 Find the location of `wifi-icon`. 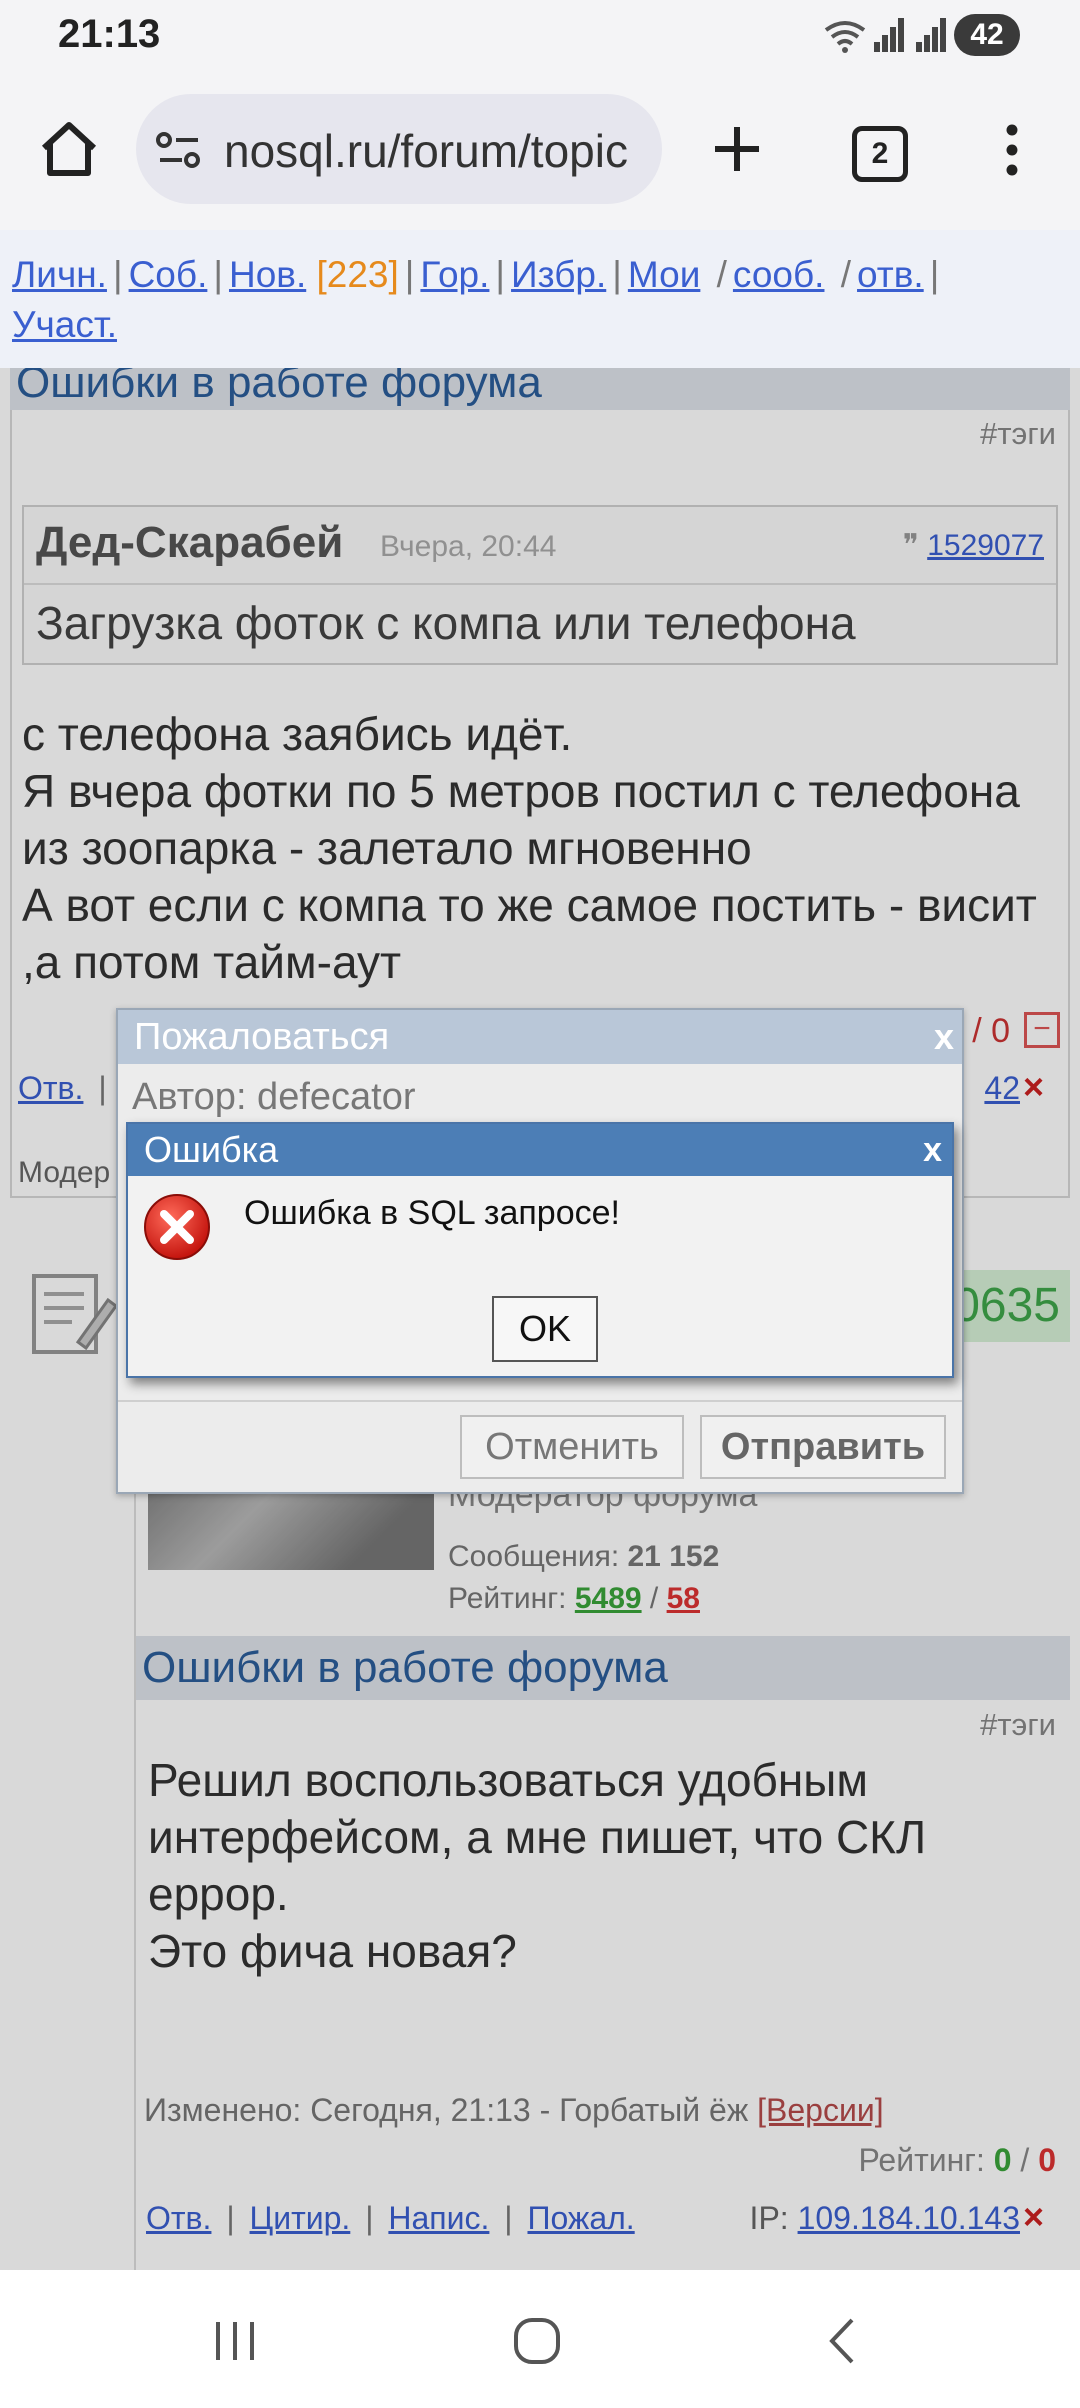

wifi-icon is located at coordinates (845, 36).